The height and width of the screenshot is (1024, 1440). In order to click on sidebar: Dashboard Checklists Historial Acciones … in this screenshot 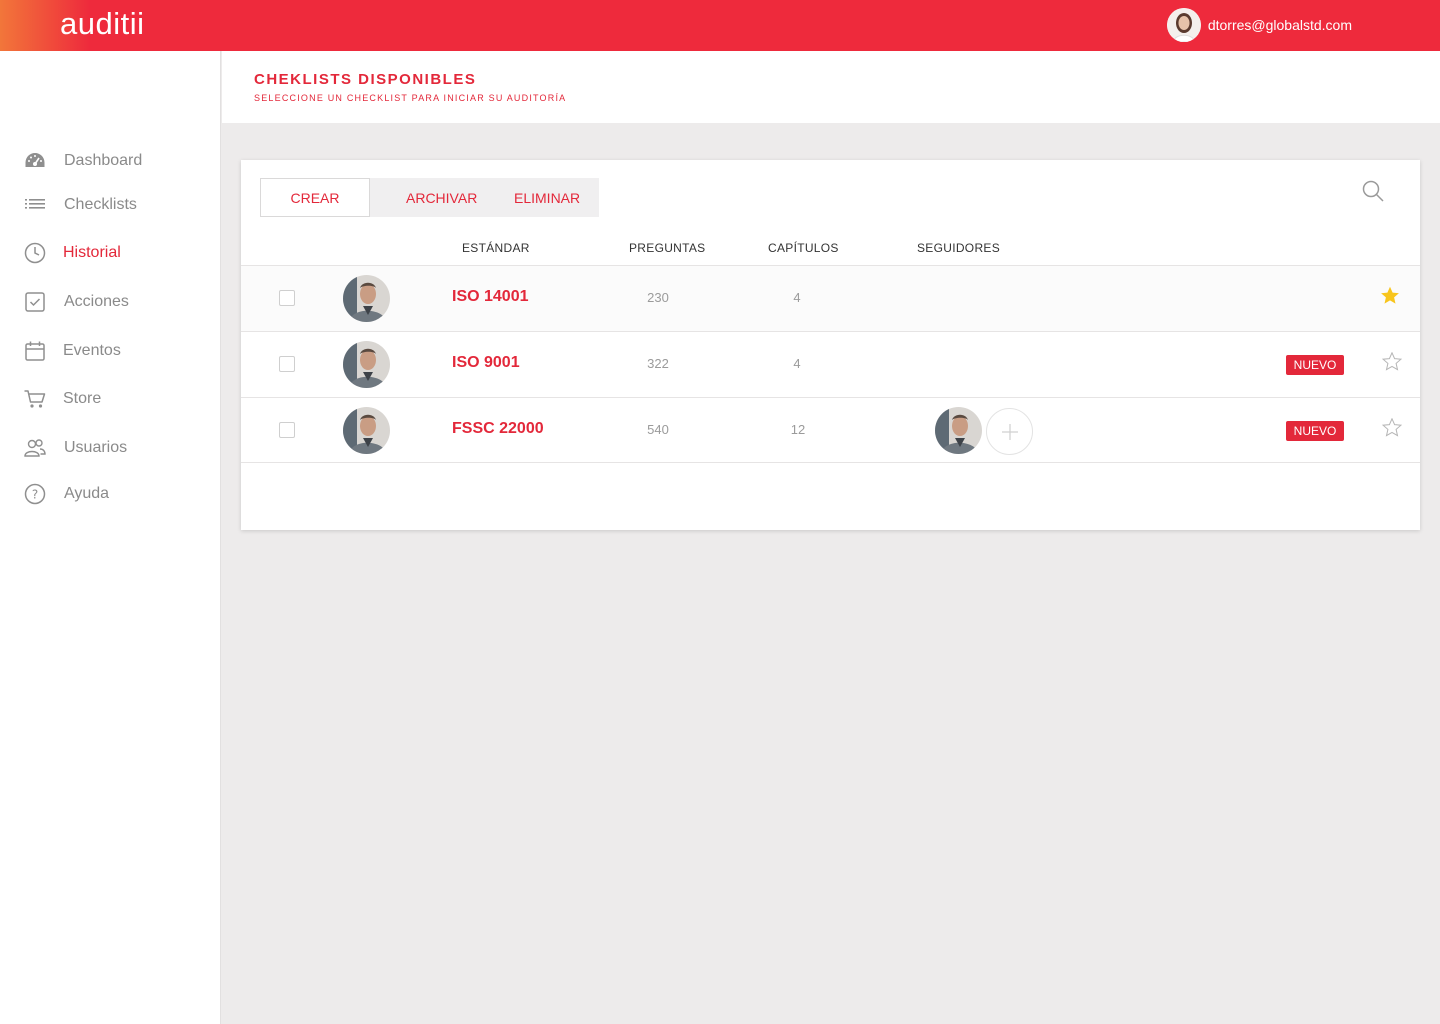, I will do `click(110, 537)`.